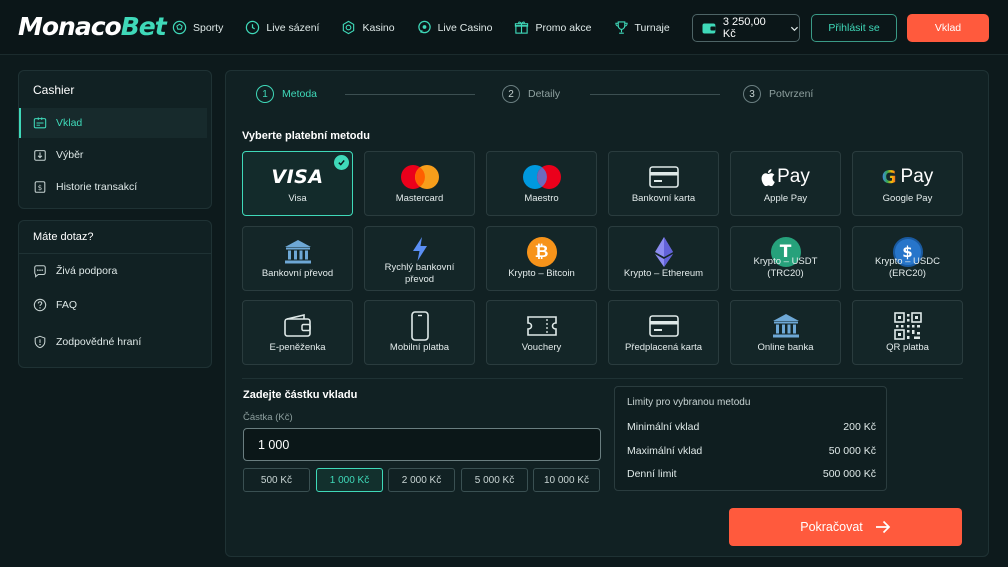 This screenshot has height=567, width=1008. I want to click on method-card-bitcoin: ₿ Krypto – Bitcoin, so click(541, 258).